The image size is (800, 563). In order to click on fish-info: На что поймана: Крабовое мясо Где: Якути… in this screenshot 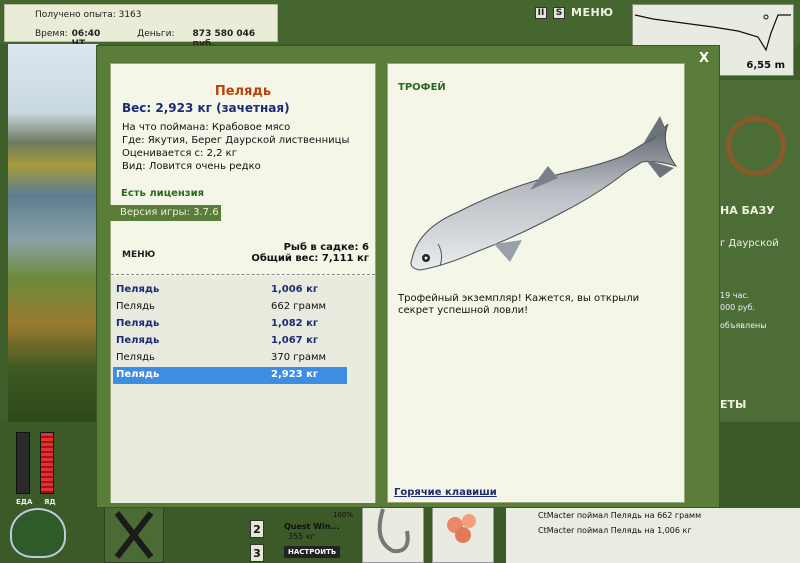, I will do `click(235, 147)`.